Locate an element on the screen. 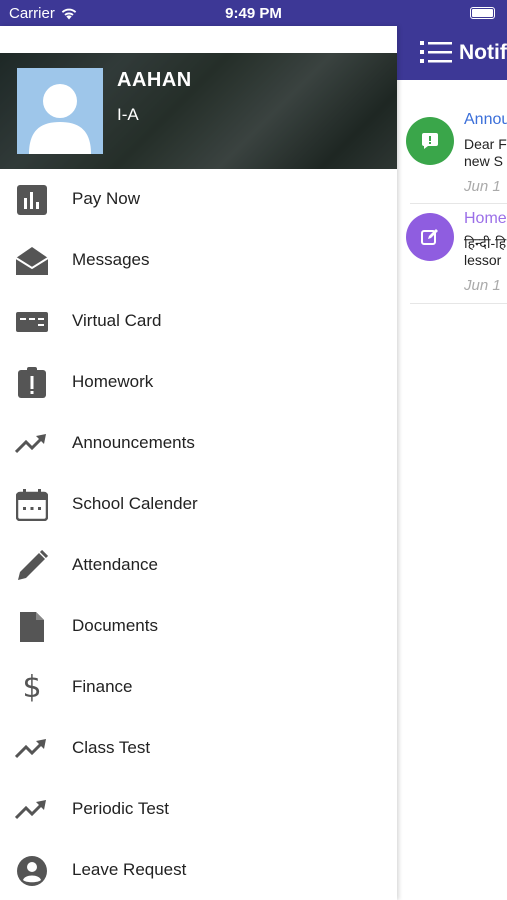 This screenshot has width=507, height=900. notification-body: Dear F new S is located at coordinates (485, 153).